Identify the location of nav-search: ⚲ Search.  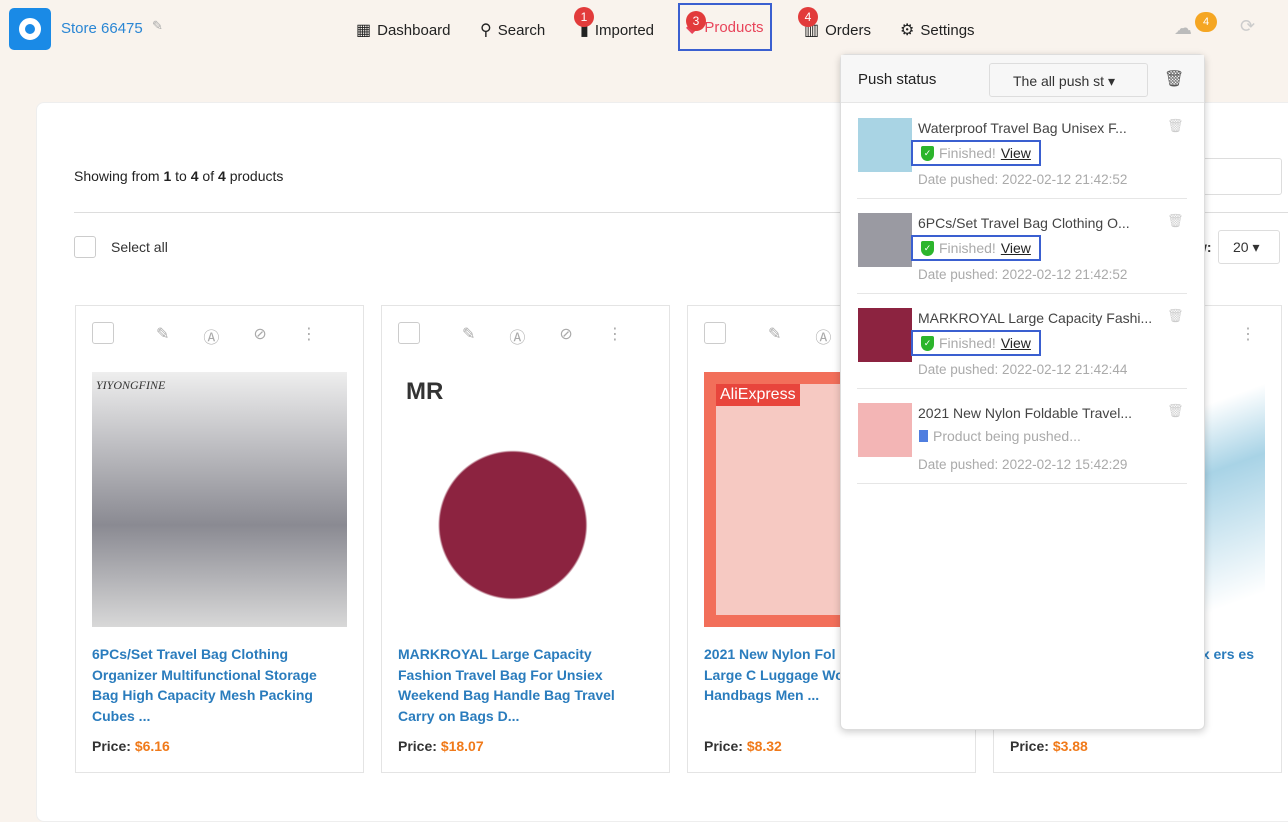
(512, 30).